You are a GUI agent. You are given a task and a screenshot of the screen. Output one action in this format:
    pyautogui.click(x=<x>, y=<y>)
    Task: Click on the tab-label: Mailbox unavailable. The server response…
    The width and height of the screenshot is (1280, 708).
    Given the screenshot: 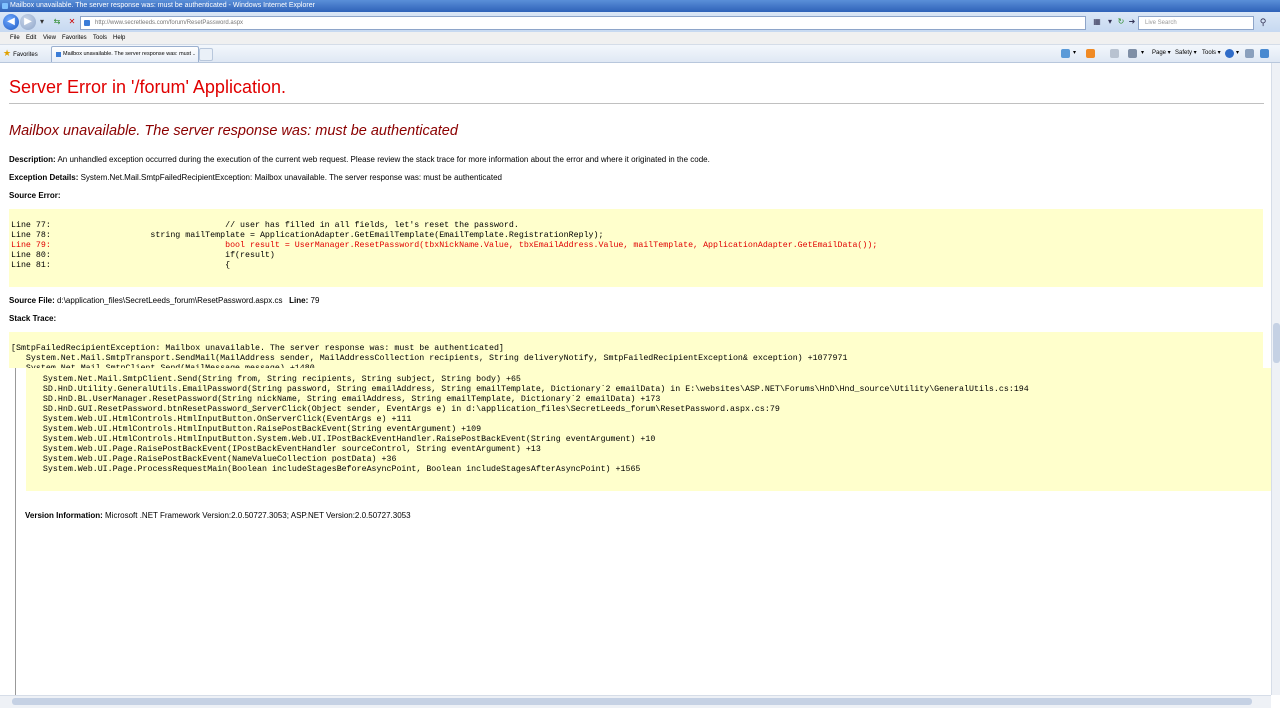 What is the action you would take?
    pyautogui.click(x=129, y=54)
    